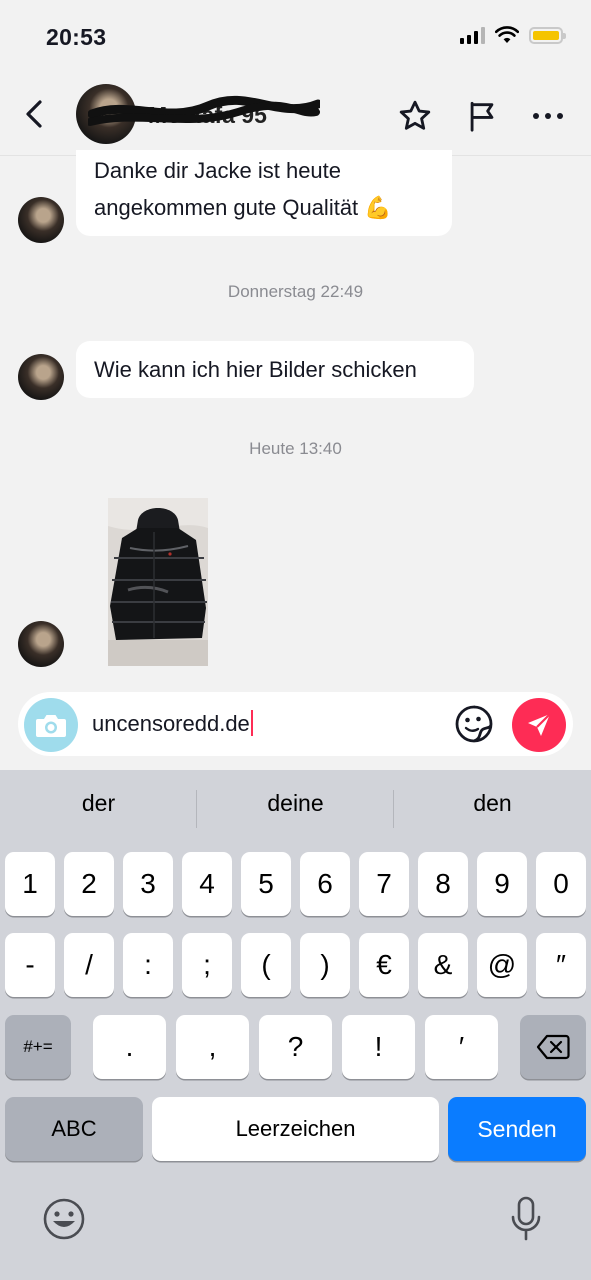 Image resolution: width=591 pixels, height=1280 pixels. I want to click on emoji-icon, so click(64, 1219).